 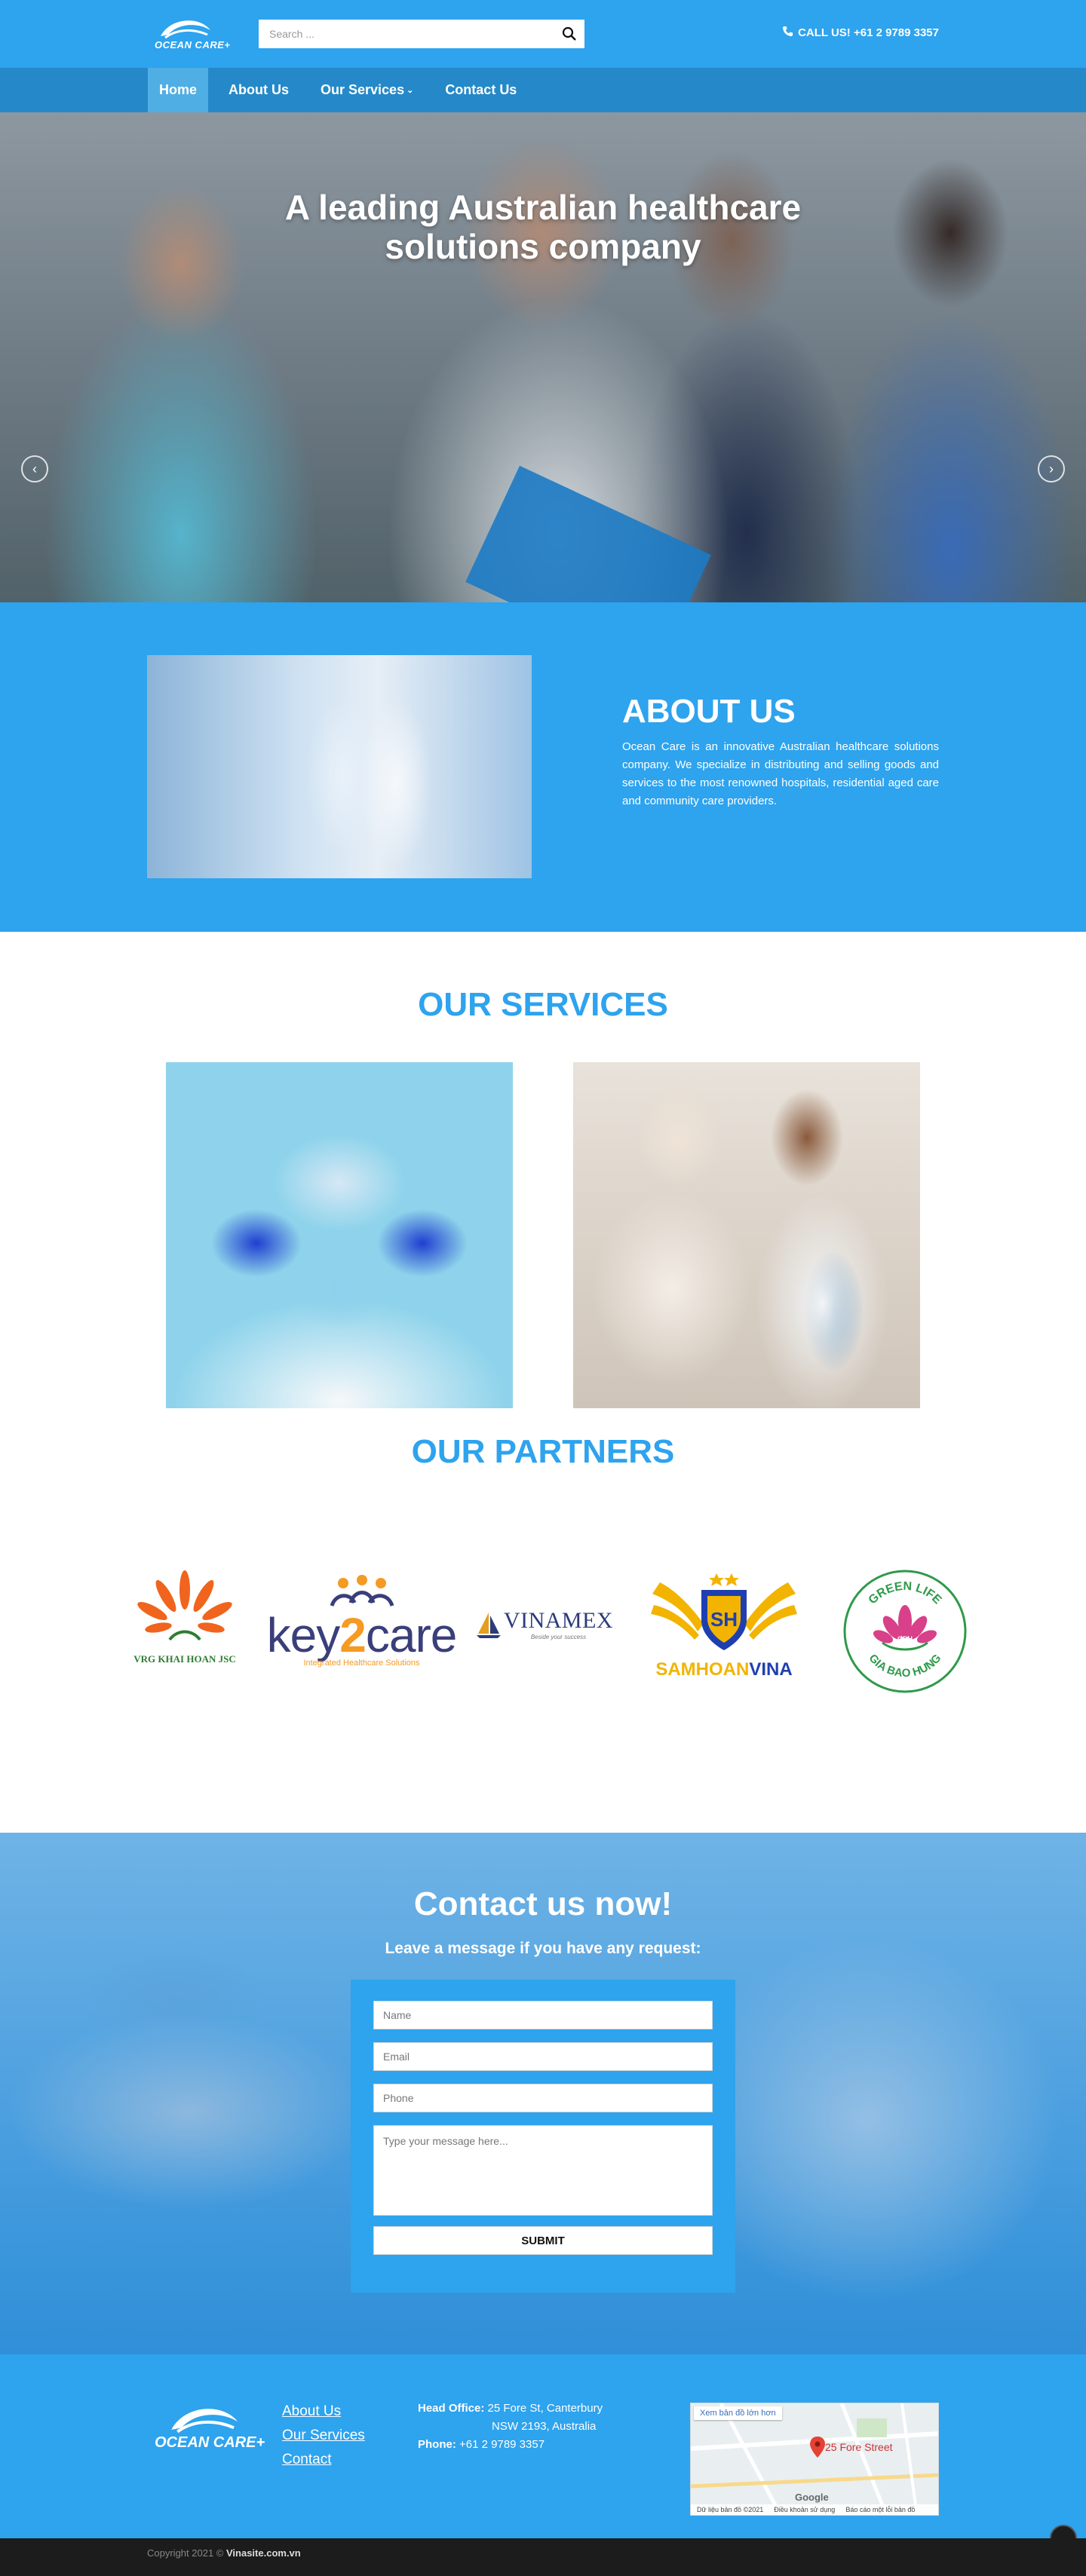 I want to click on main-nav: Home About Us Our Services ⌄ Contact Us, so click(x=543, y=90).